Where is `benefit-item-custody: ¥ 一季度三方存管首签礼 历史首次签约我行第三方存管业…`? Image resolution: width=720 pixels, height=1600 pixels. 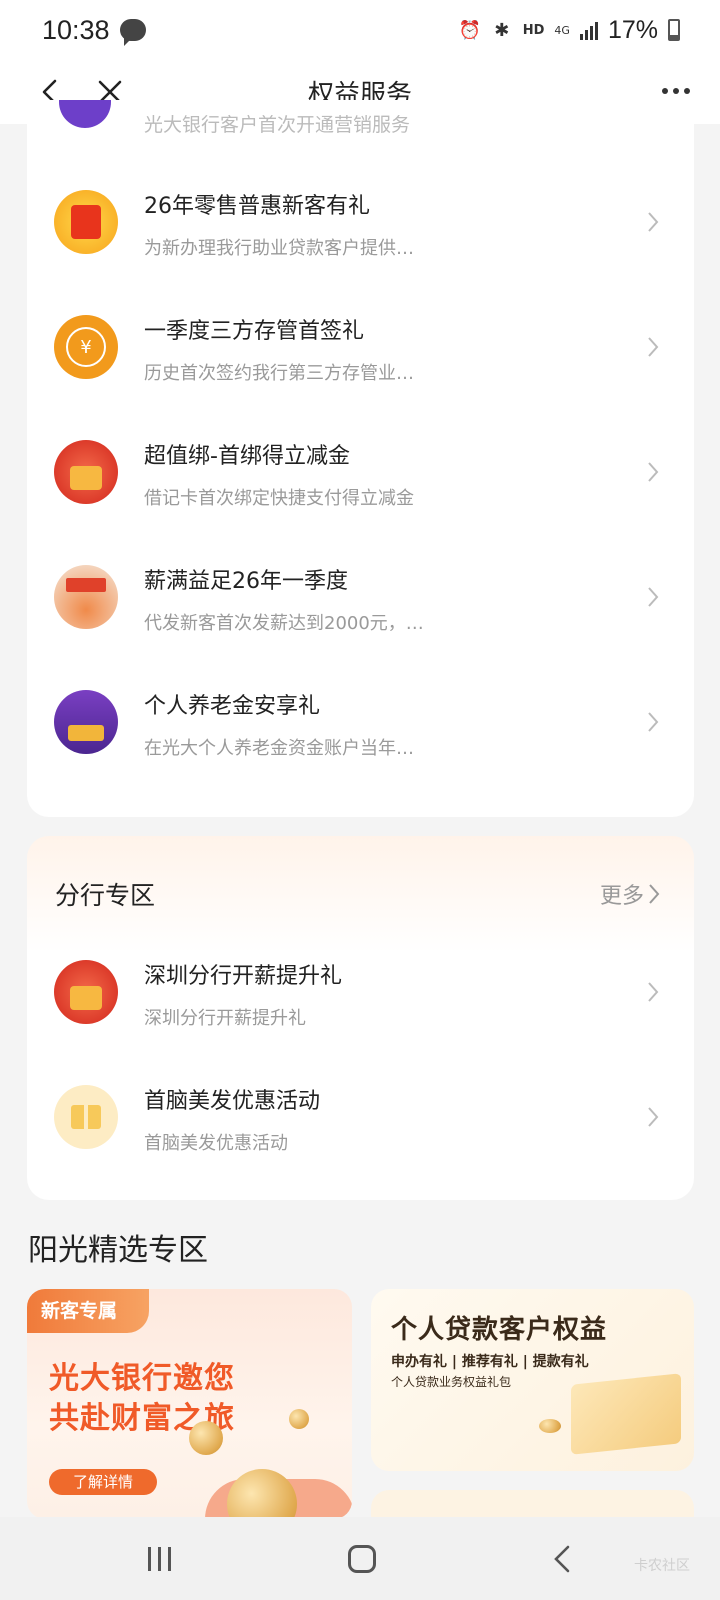 benefit-item-custody: ¥ 一季度三方存管首签礼 历史首次签约我行第三方存管业… is located at coordinates (360, 347).